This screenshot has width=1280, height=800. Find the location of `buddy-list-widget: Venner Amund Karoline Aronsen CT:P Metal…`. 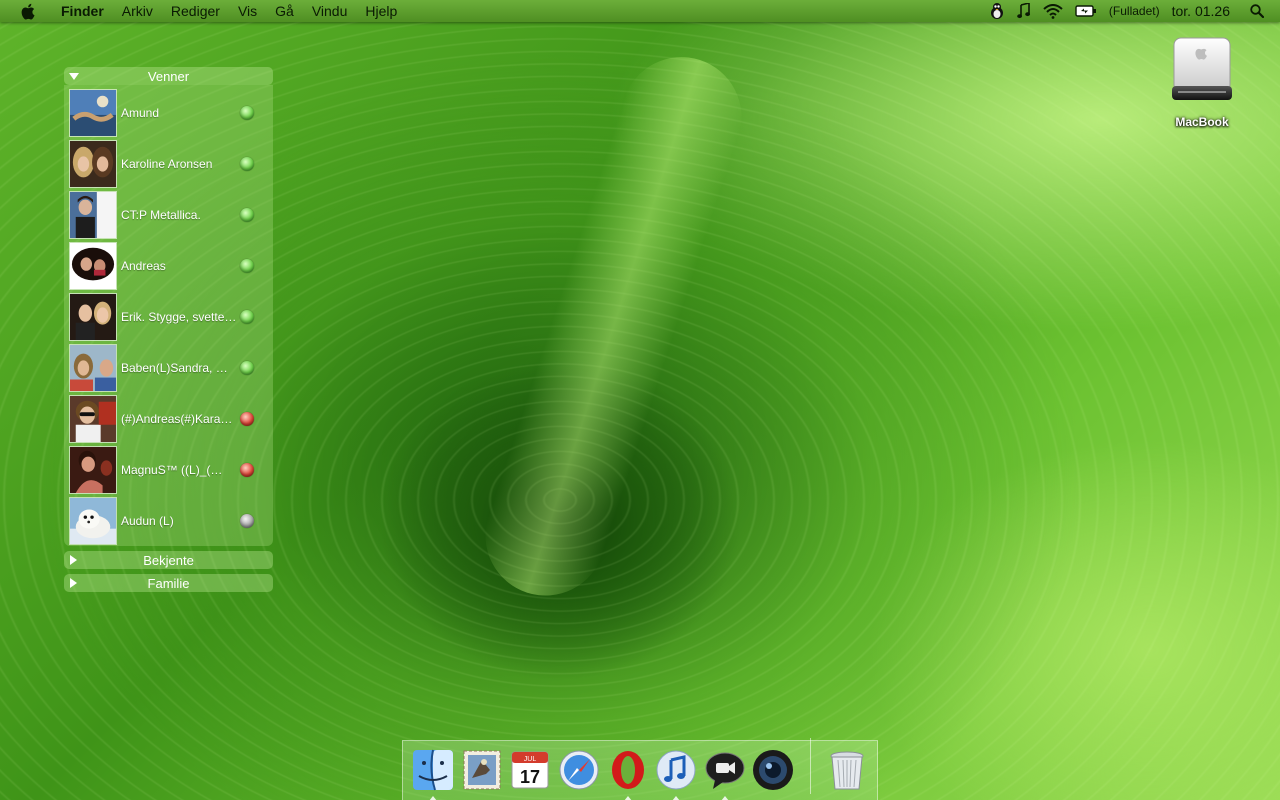

buddy-list-widget: Venner Amund Karoline Aronsen CT:P Metal… is located at coordinates (168, 329).